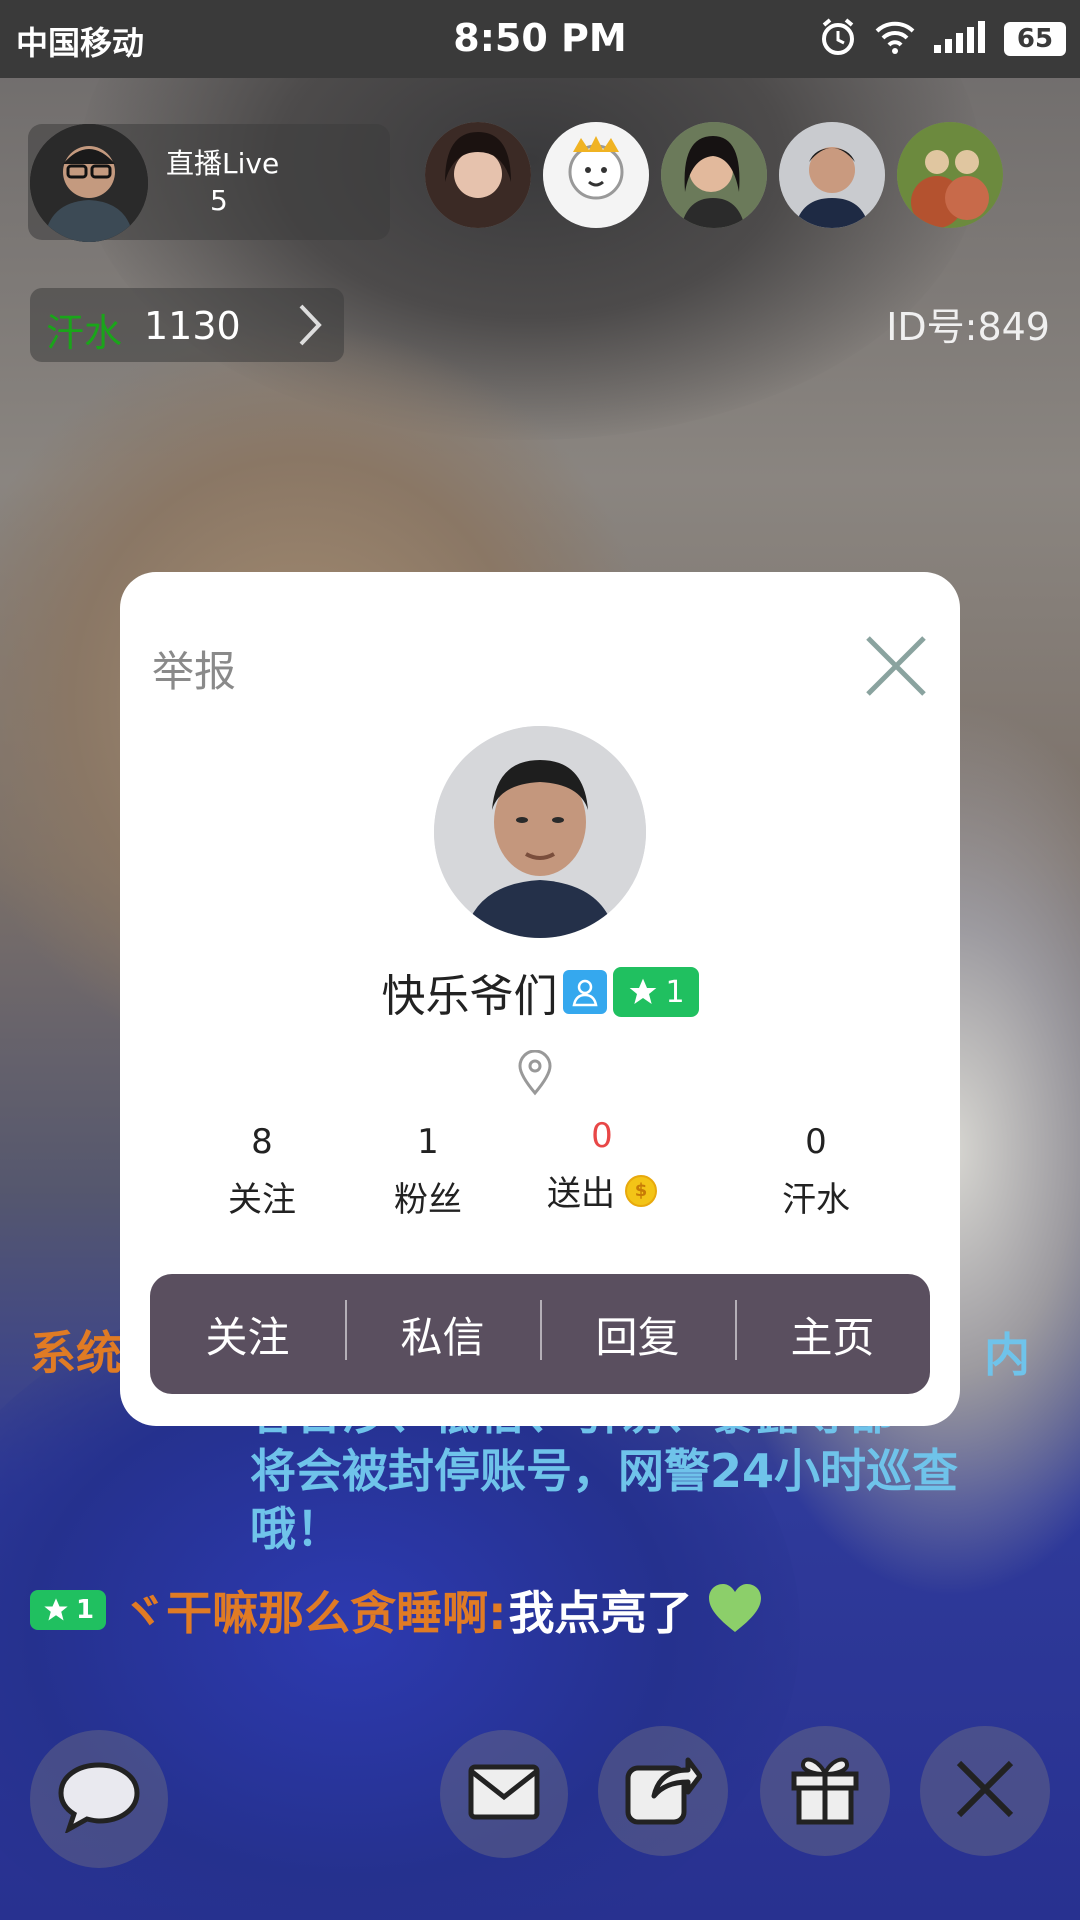 The height and width of the screenshot is (1920, 1080). What do you see at coordinates (223, 163) in the screenshot?
I see `host-name: 直播Live` at bounding box center [223, 163].